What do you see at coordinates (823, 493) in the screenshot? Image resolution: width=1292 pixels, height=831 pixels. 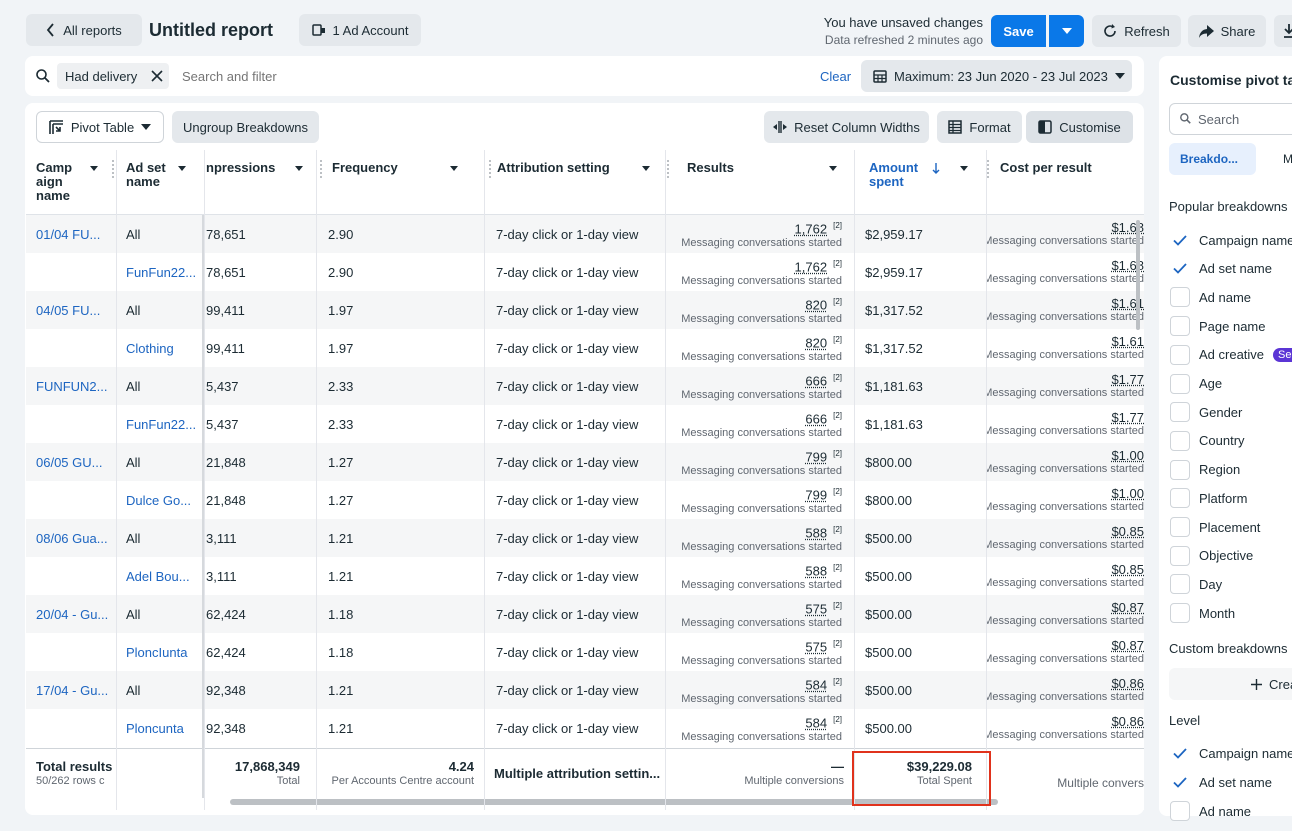 I see `results-value: 799 [2]` at bounding box center [823, 493].